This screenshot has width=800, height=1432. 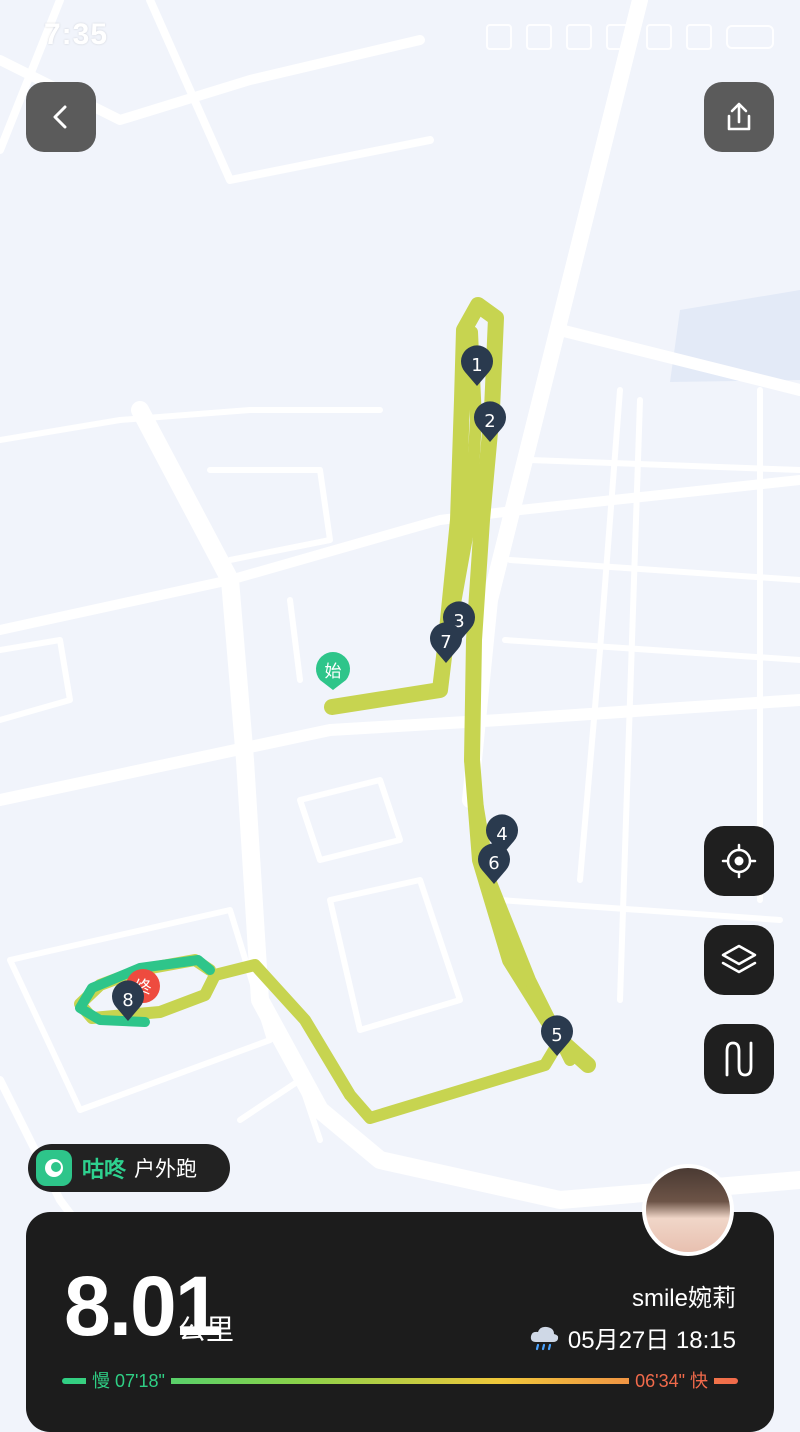 I want to click on share-button, so click(x=739, y=117).